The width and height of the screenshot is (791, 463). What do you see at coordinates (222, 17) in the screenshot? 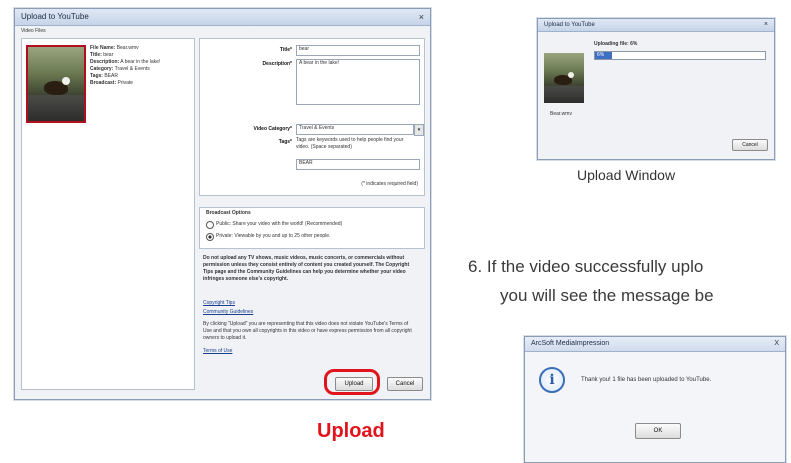
I see `dialog-titlebar: Upload to YouTube ×` at bounding box center [222, 17].